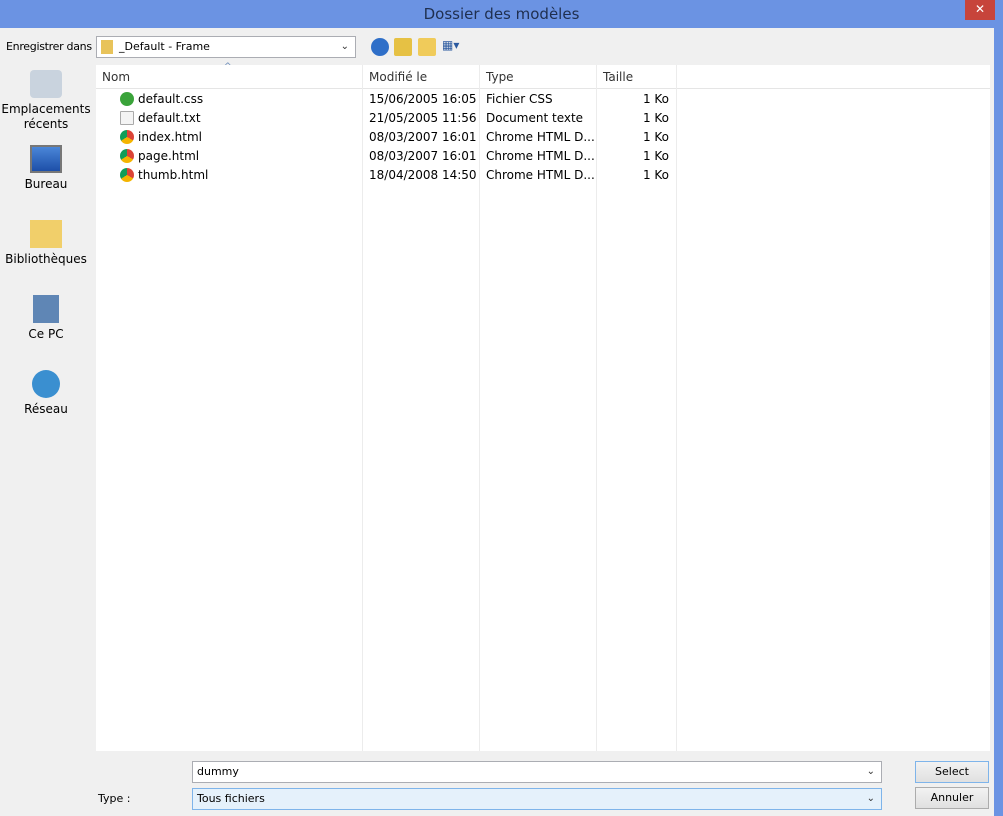  I want to click on place-recent: Emplacements récents, so click(46, 103).